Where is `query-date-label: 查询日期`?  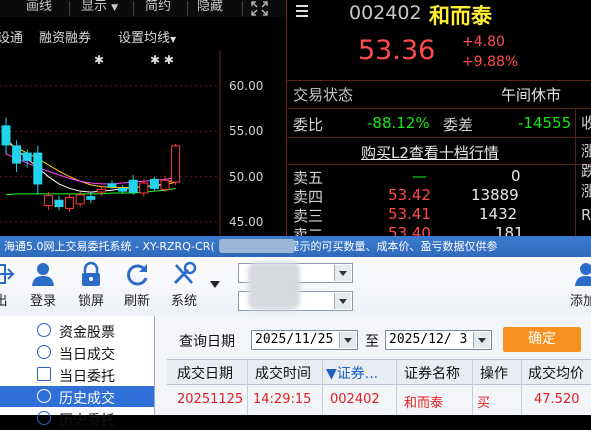
query-date-label: 查询日期 is located at coordinates (207, 342).